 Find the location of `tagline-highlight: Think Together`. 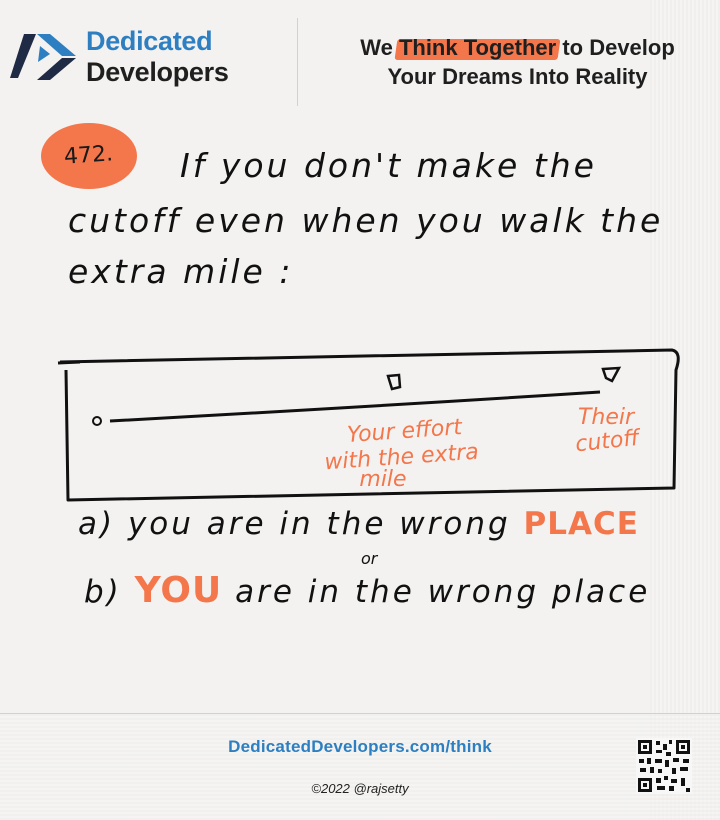

tagline-highlight: Think Together is located at coordinates (477, 48).